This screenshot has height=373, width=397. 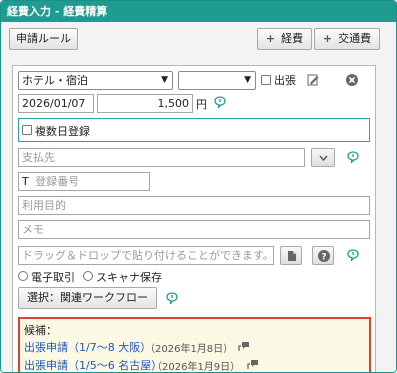 I want to click on payee-dropdown-button, so click(x=323, y=157).